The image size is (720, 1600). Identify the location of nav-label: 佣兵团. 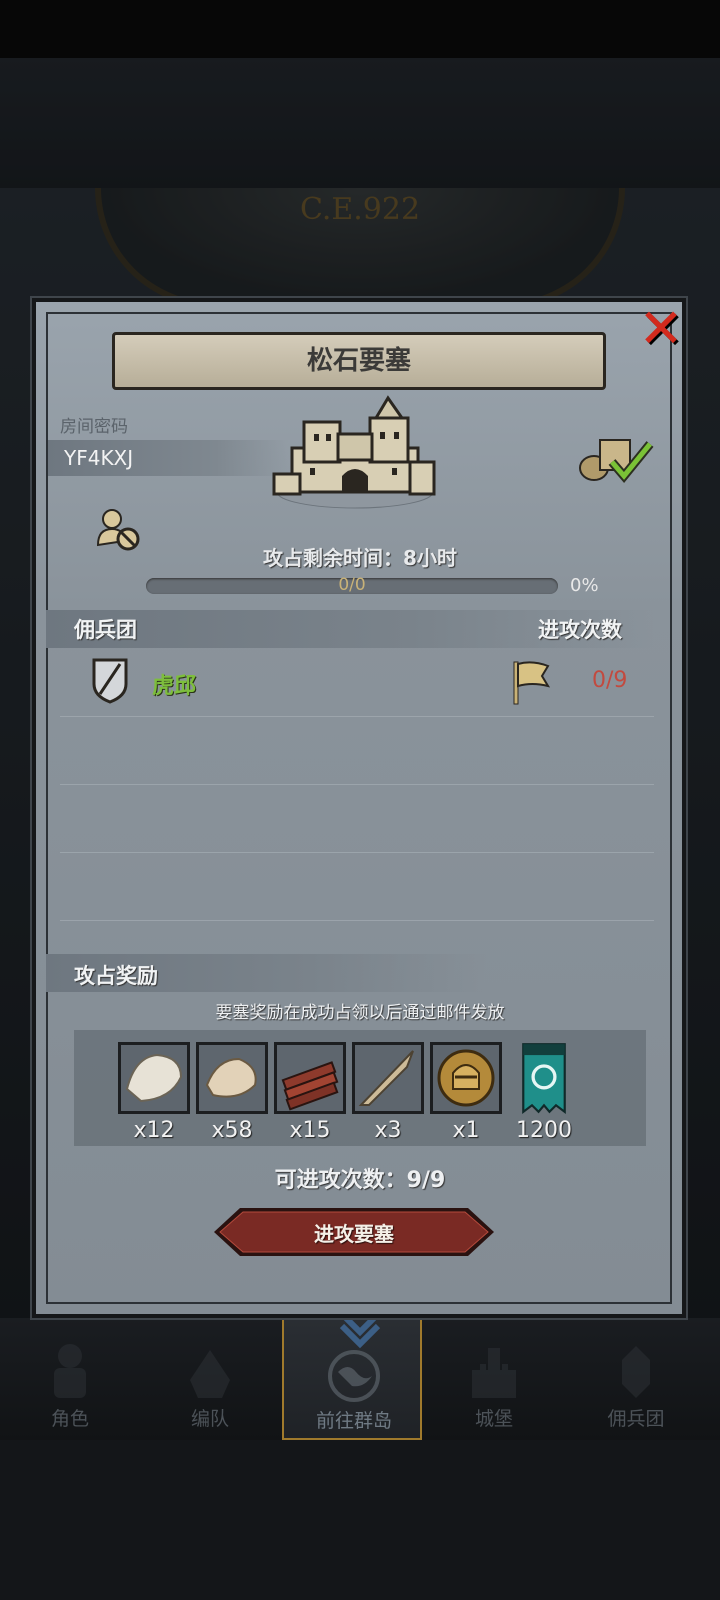
(636, 1419).